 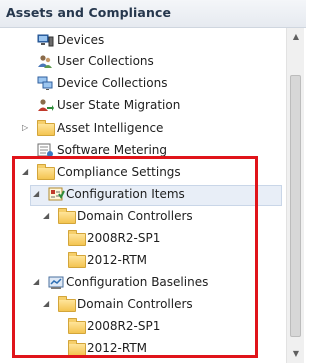 What do you see at coordinates (45, 61) in the screenshot?
I see `user-collections-icon` at bounding box center [45, 61].